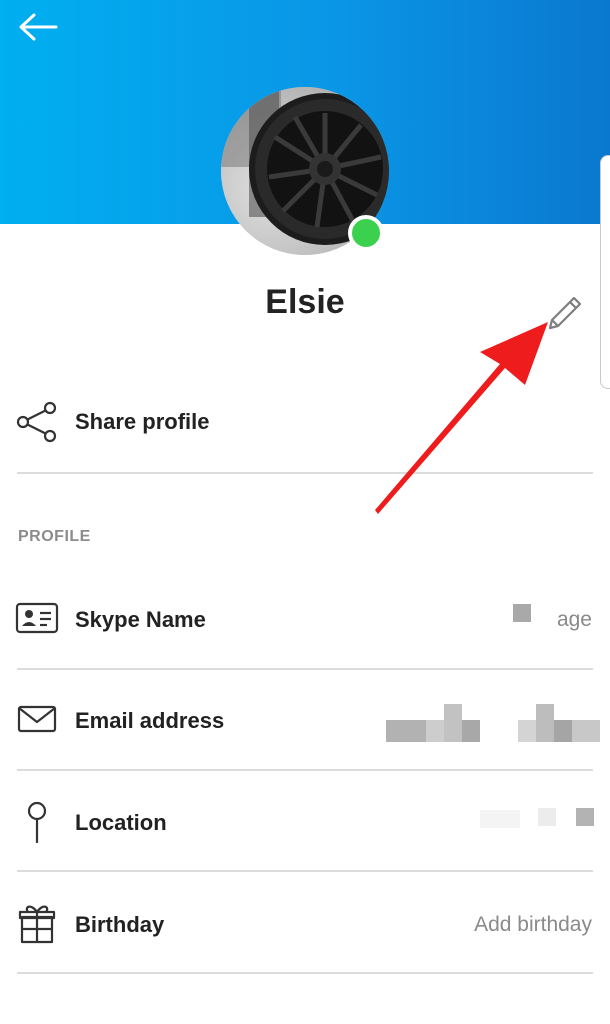 The image size is (610, 1024). Describe the element at coordinates (37, 924) in the screenshot. I see `gift-icon` at that location.